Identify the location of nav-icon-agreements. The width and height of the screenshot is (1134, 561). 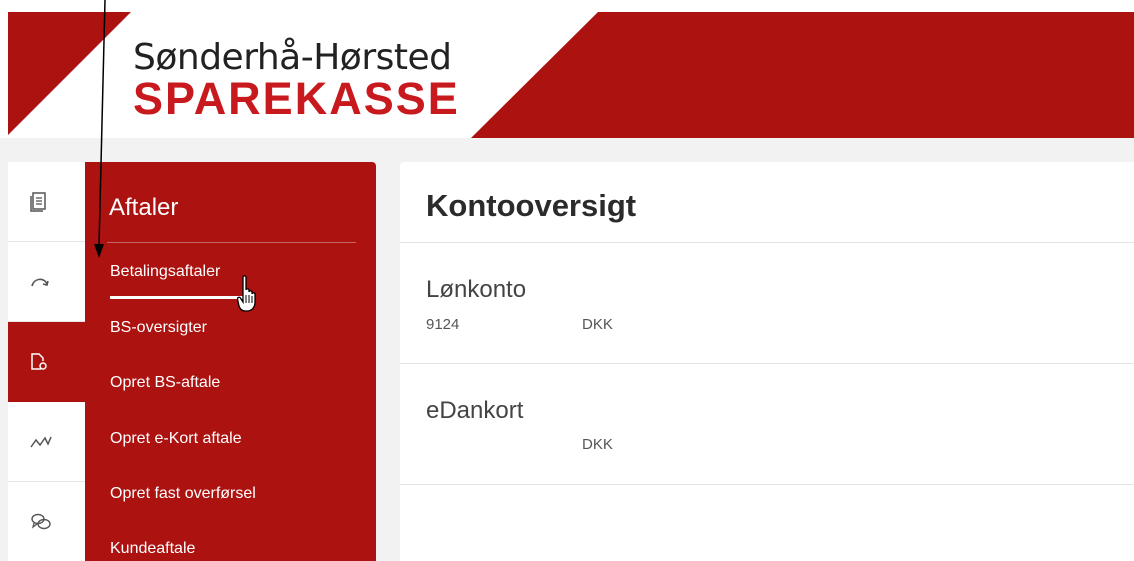
(46, 362).